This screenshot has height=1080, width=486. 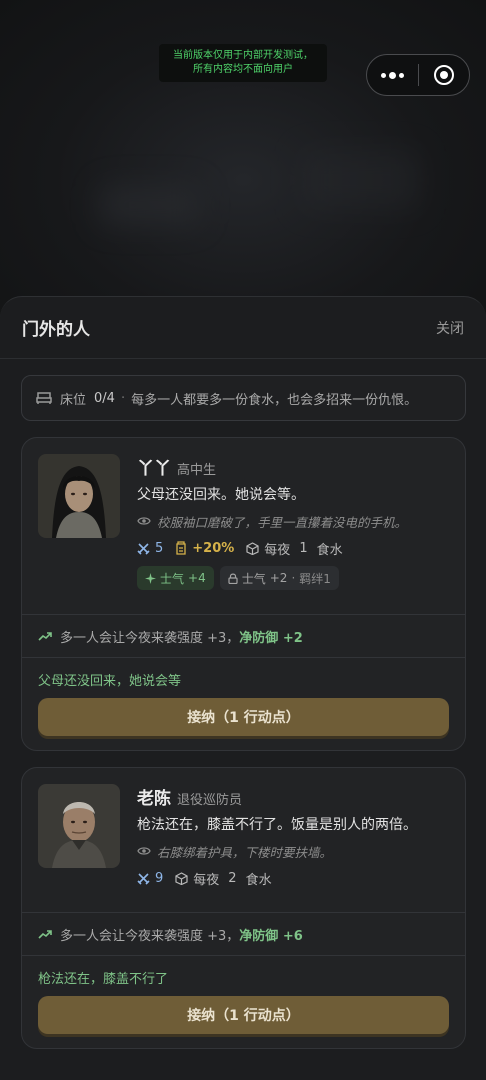 I want to click on miniprogram-capsule, so click(x=418, y=75).